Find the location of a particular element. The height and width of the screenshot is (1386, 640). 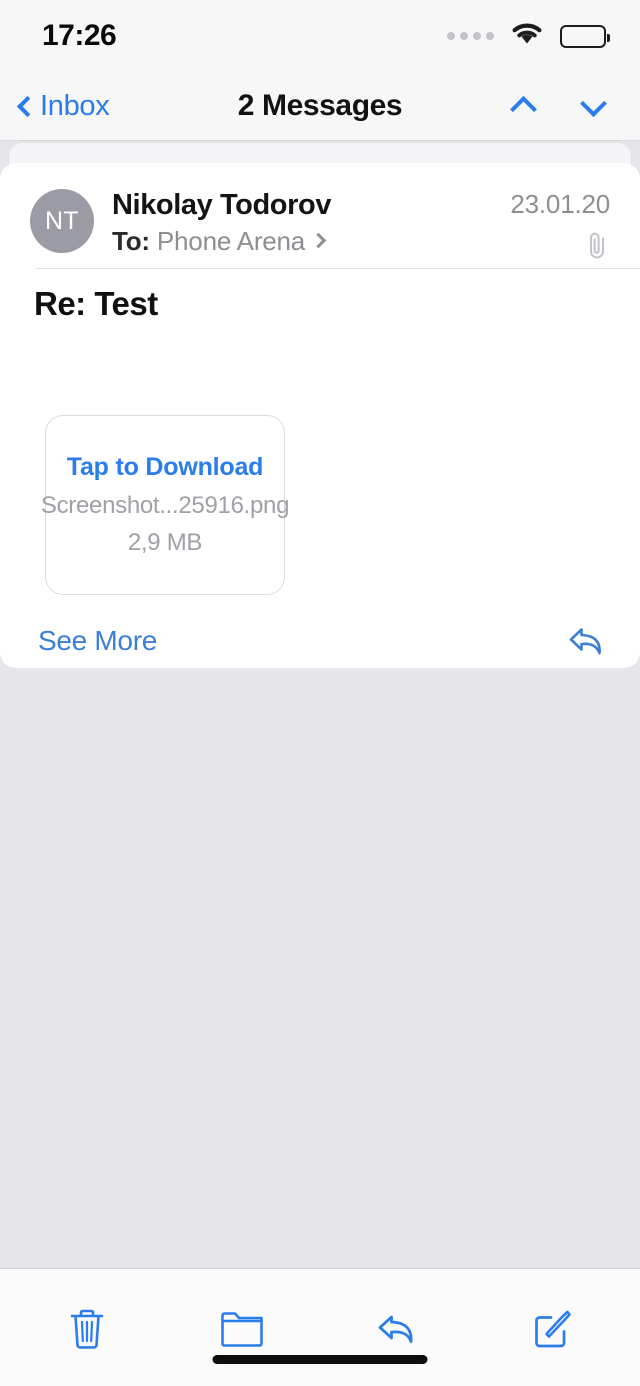

chevron-down-icon is located at coordinates (593, 103).